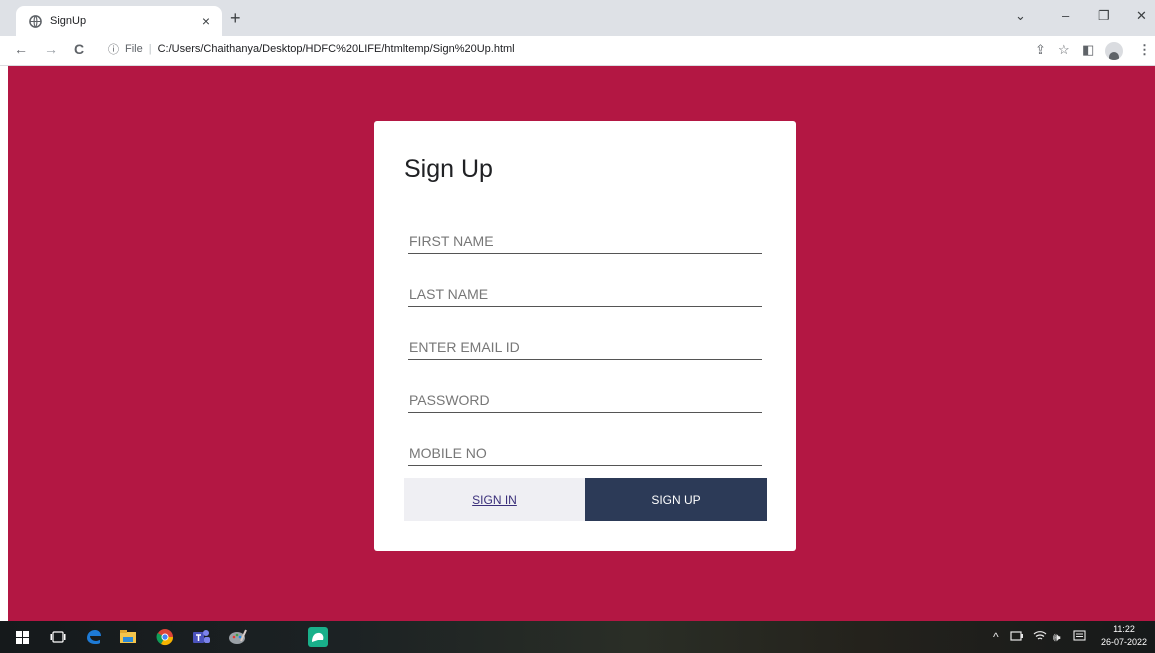 The image size is (1155, 653). I want to click on system-clock: 11:22 26-07-2022, so click(1124, 636).